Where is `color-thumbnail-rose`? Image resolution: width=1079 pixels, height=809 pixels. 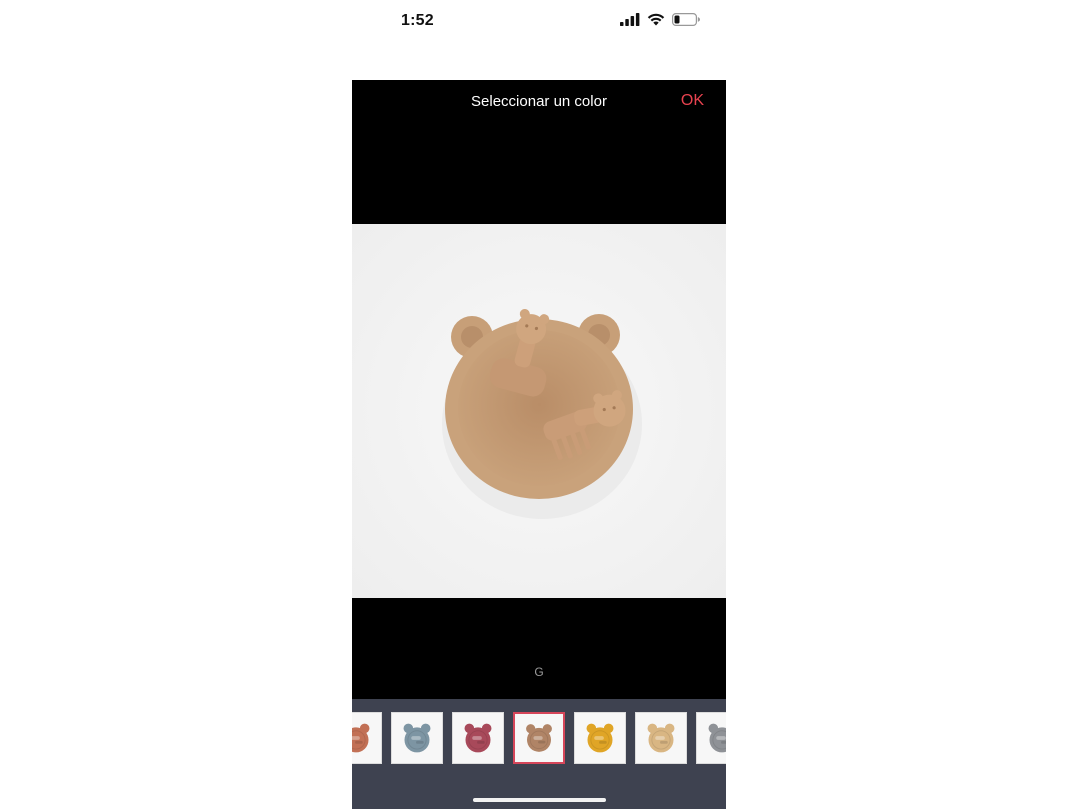
color-thumbnail-rose is located at coordinates (478, 738).